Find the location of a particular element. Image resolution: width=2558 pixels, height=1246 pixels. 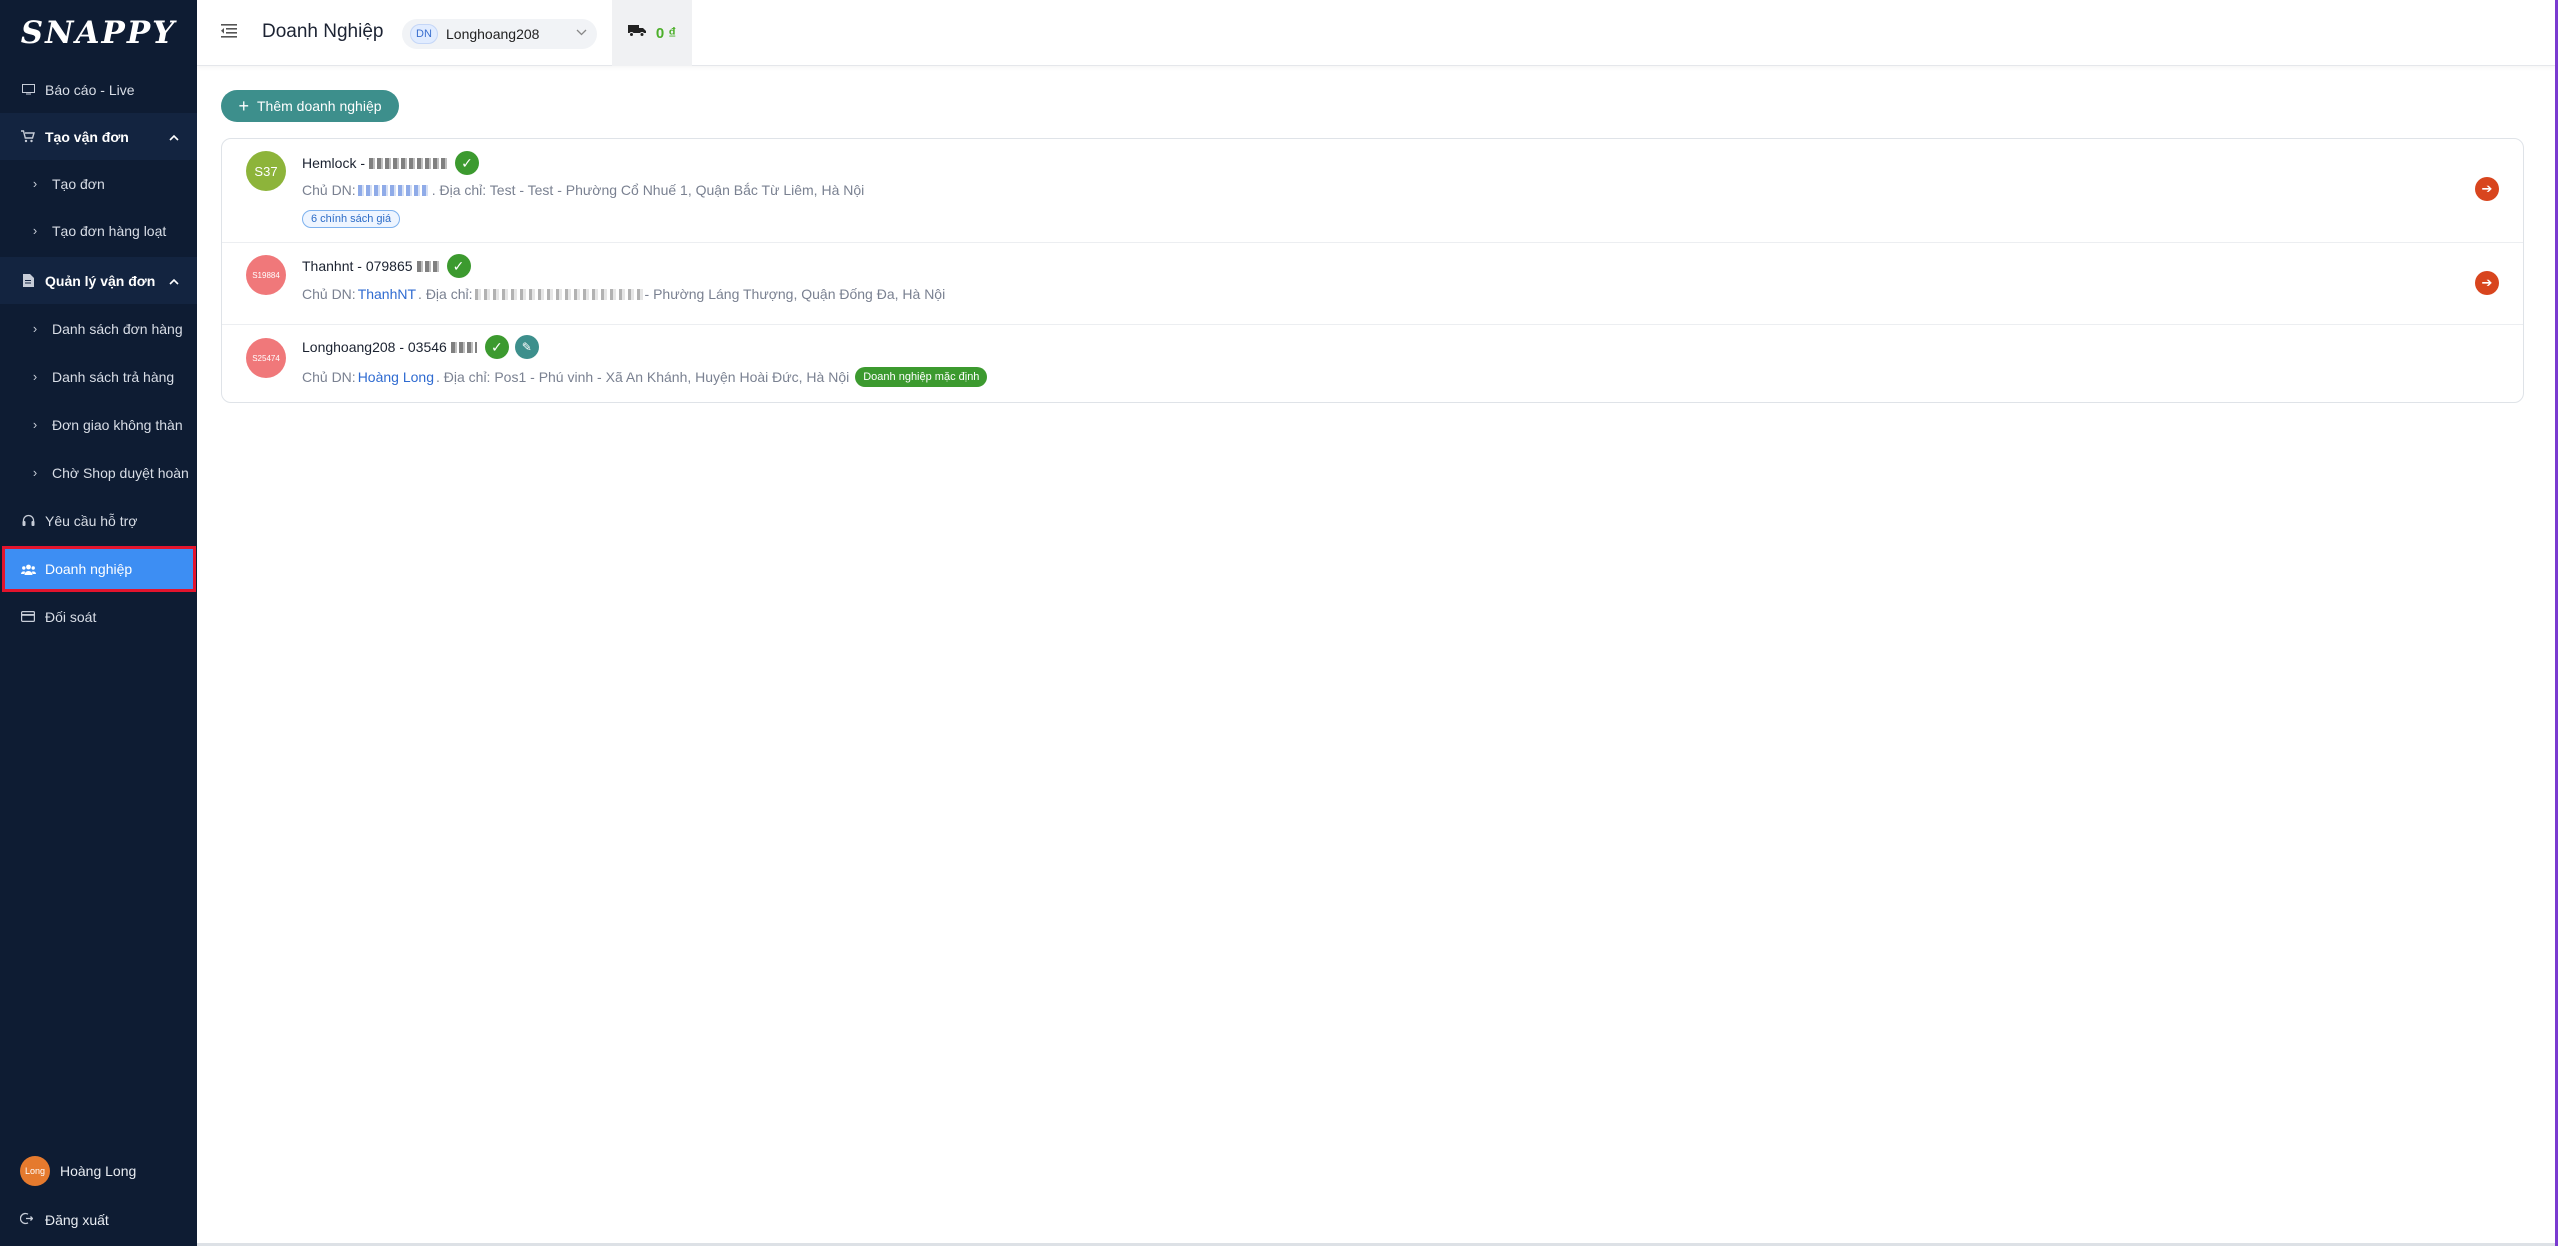

business-avatar: S37 is located at coordinates (266, 171).